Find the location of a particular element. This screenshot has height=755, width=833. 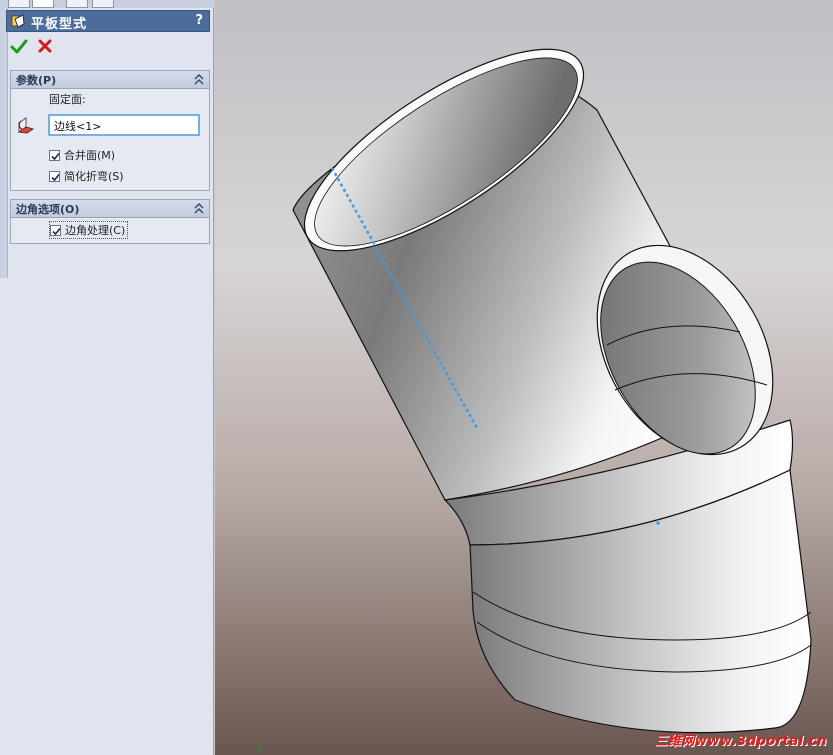

tab-feature-manager is located at coordinates (19, 4).